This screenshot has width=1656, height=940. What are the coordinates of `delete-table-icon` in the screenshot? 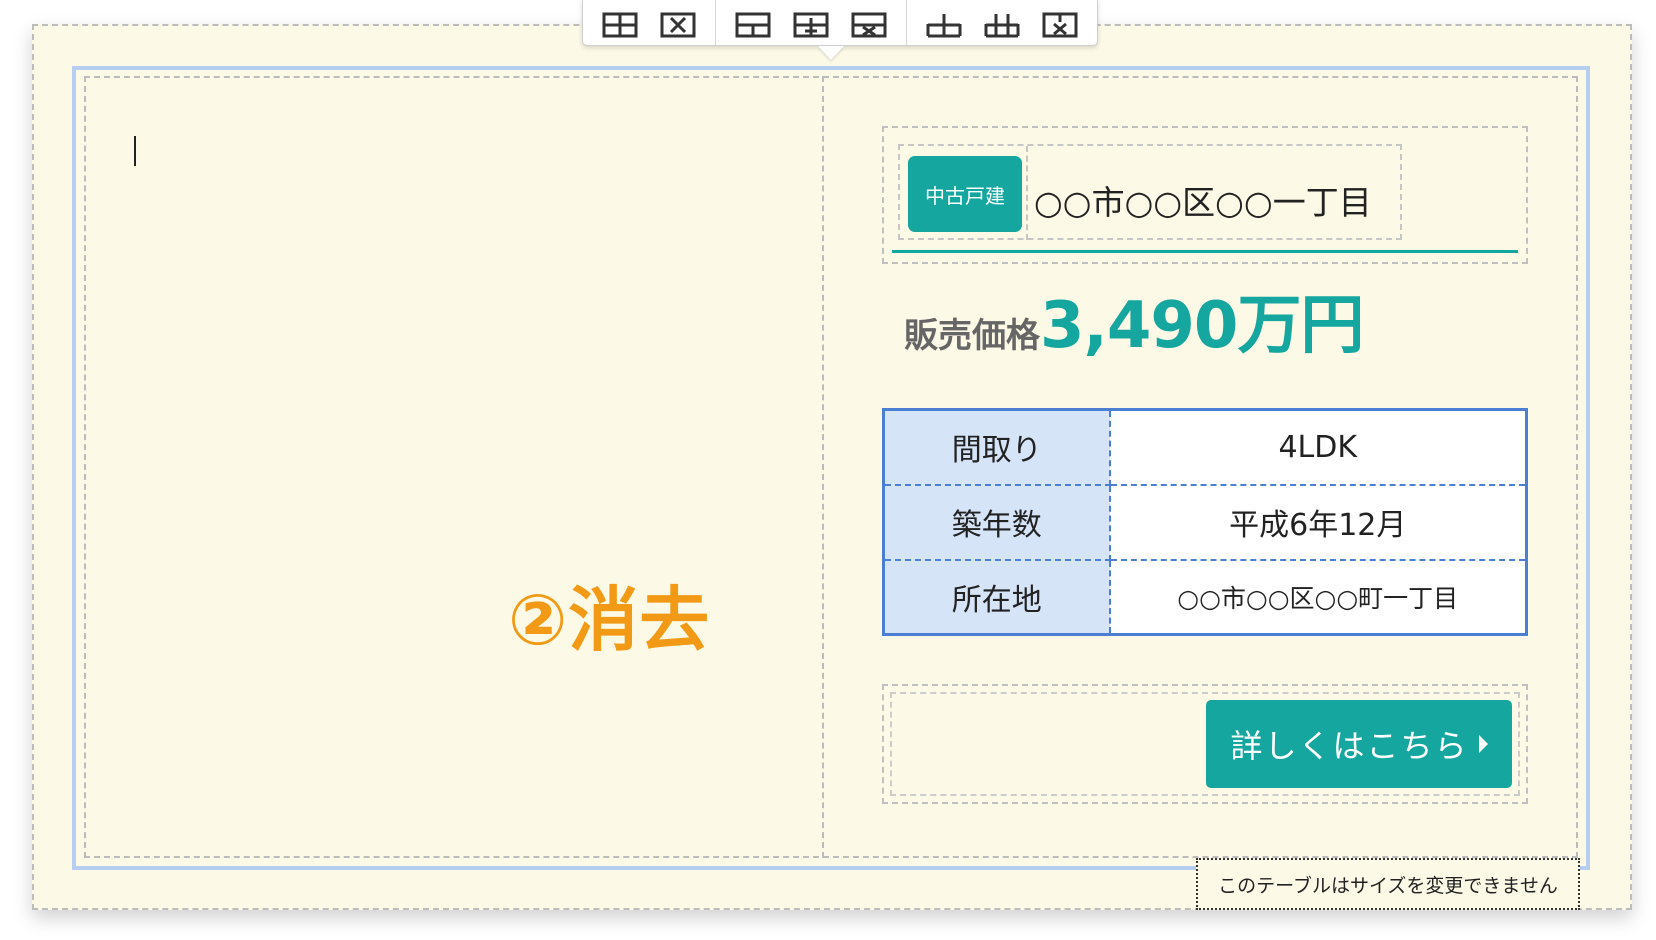 It's located at (678, 23).